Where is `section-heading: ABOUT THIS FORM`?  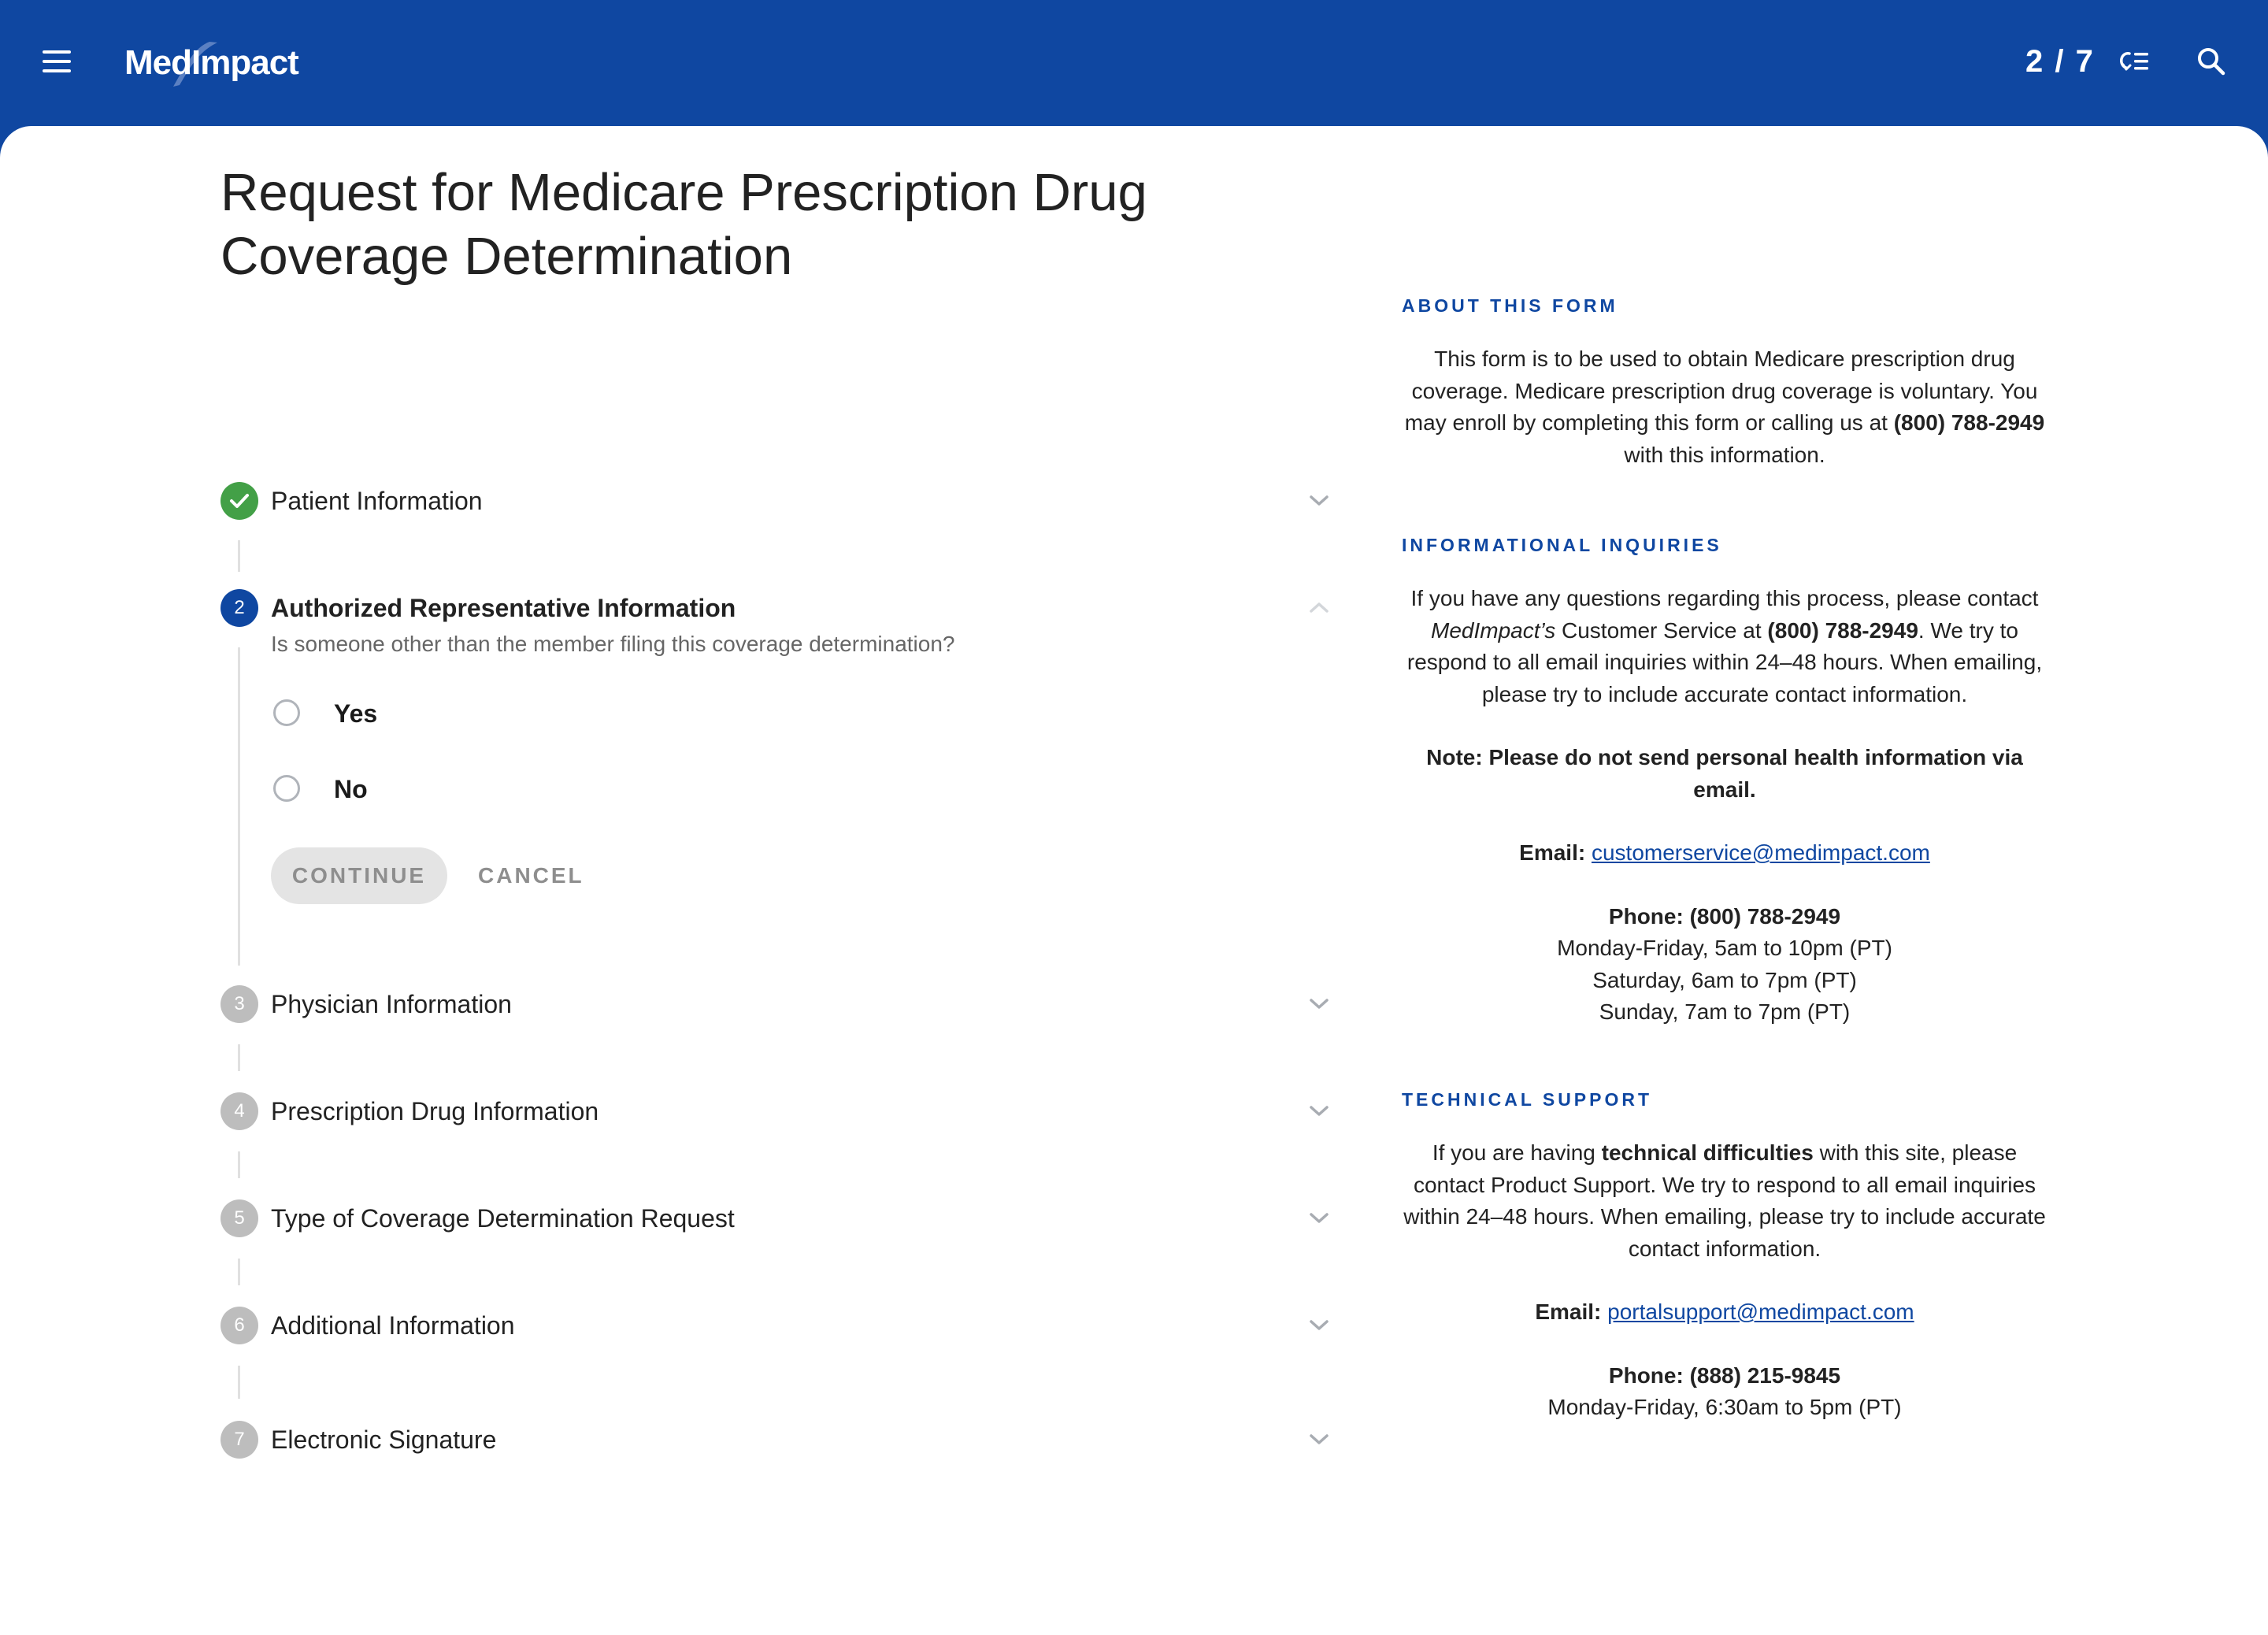 section-heading: ABOUT THIS FORM is located at coordinates (1510, 305).